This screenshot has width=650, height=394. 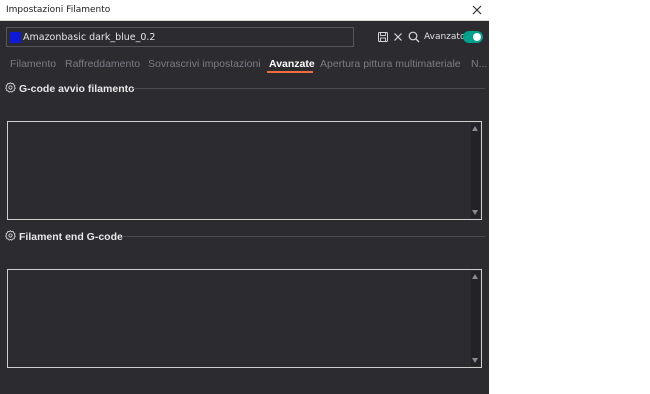 What do you see at coordinates (204, 64) in the screenshot?
I see `tab-sovrascrivi-impostazioni: Sovrascrivi impostazioni` at bounding box center [204, 64].